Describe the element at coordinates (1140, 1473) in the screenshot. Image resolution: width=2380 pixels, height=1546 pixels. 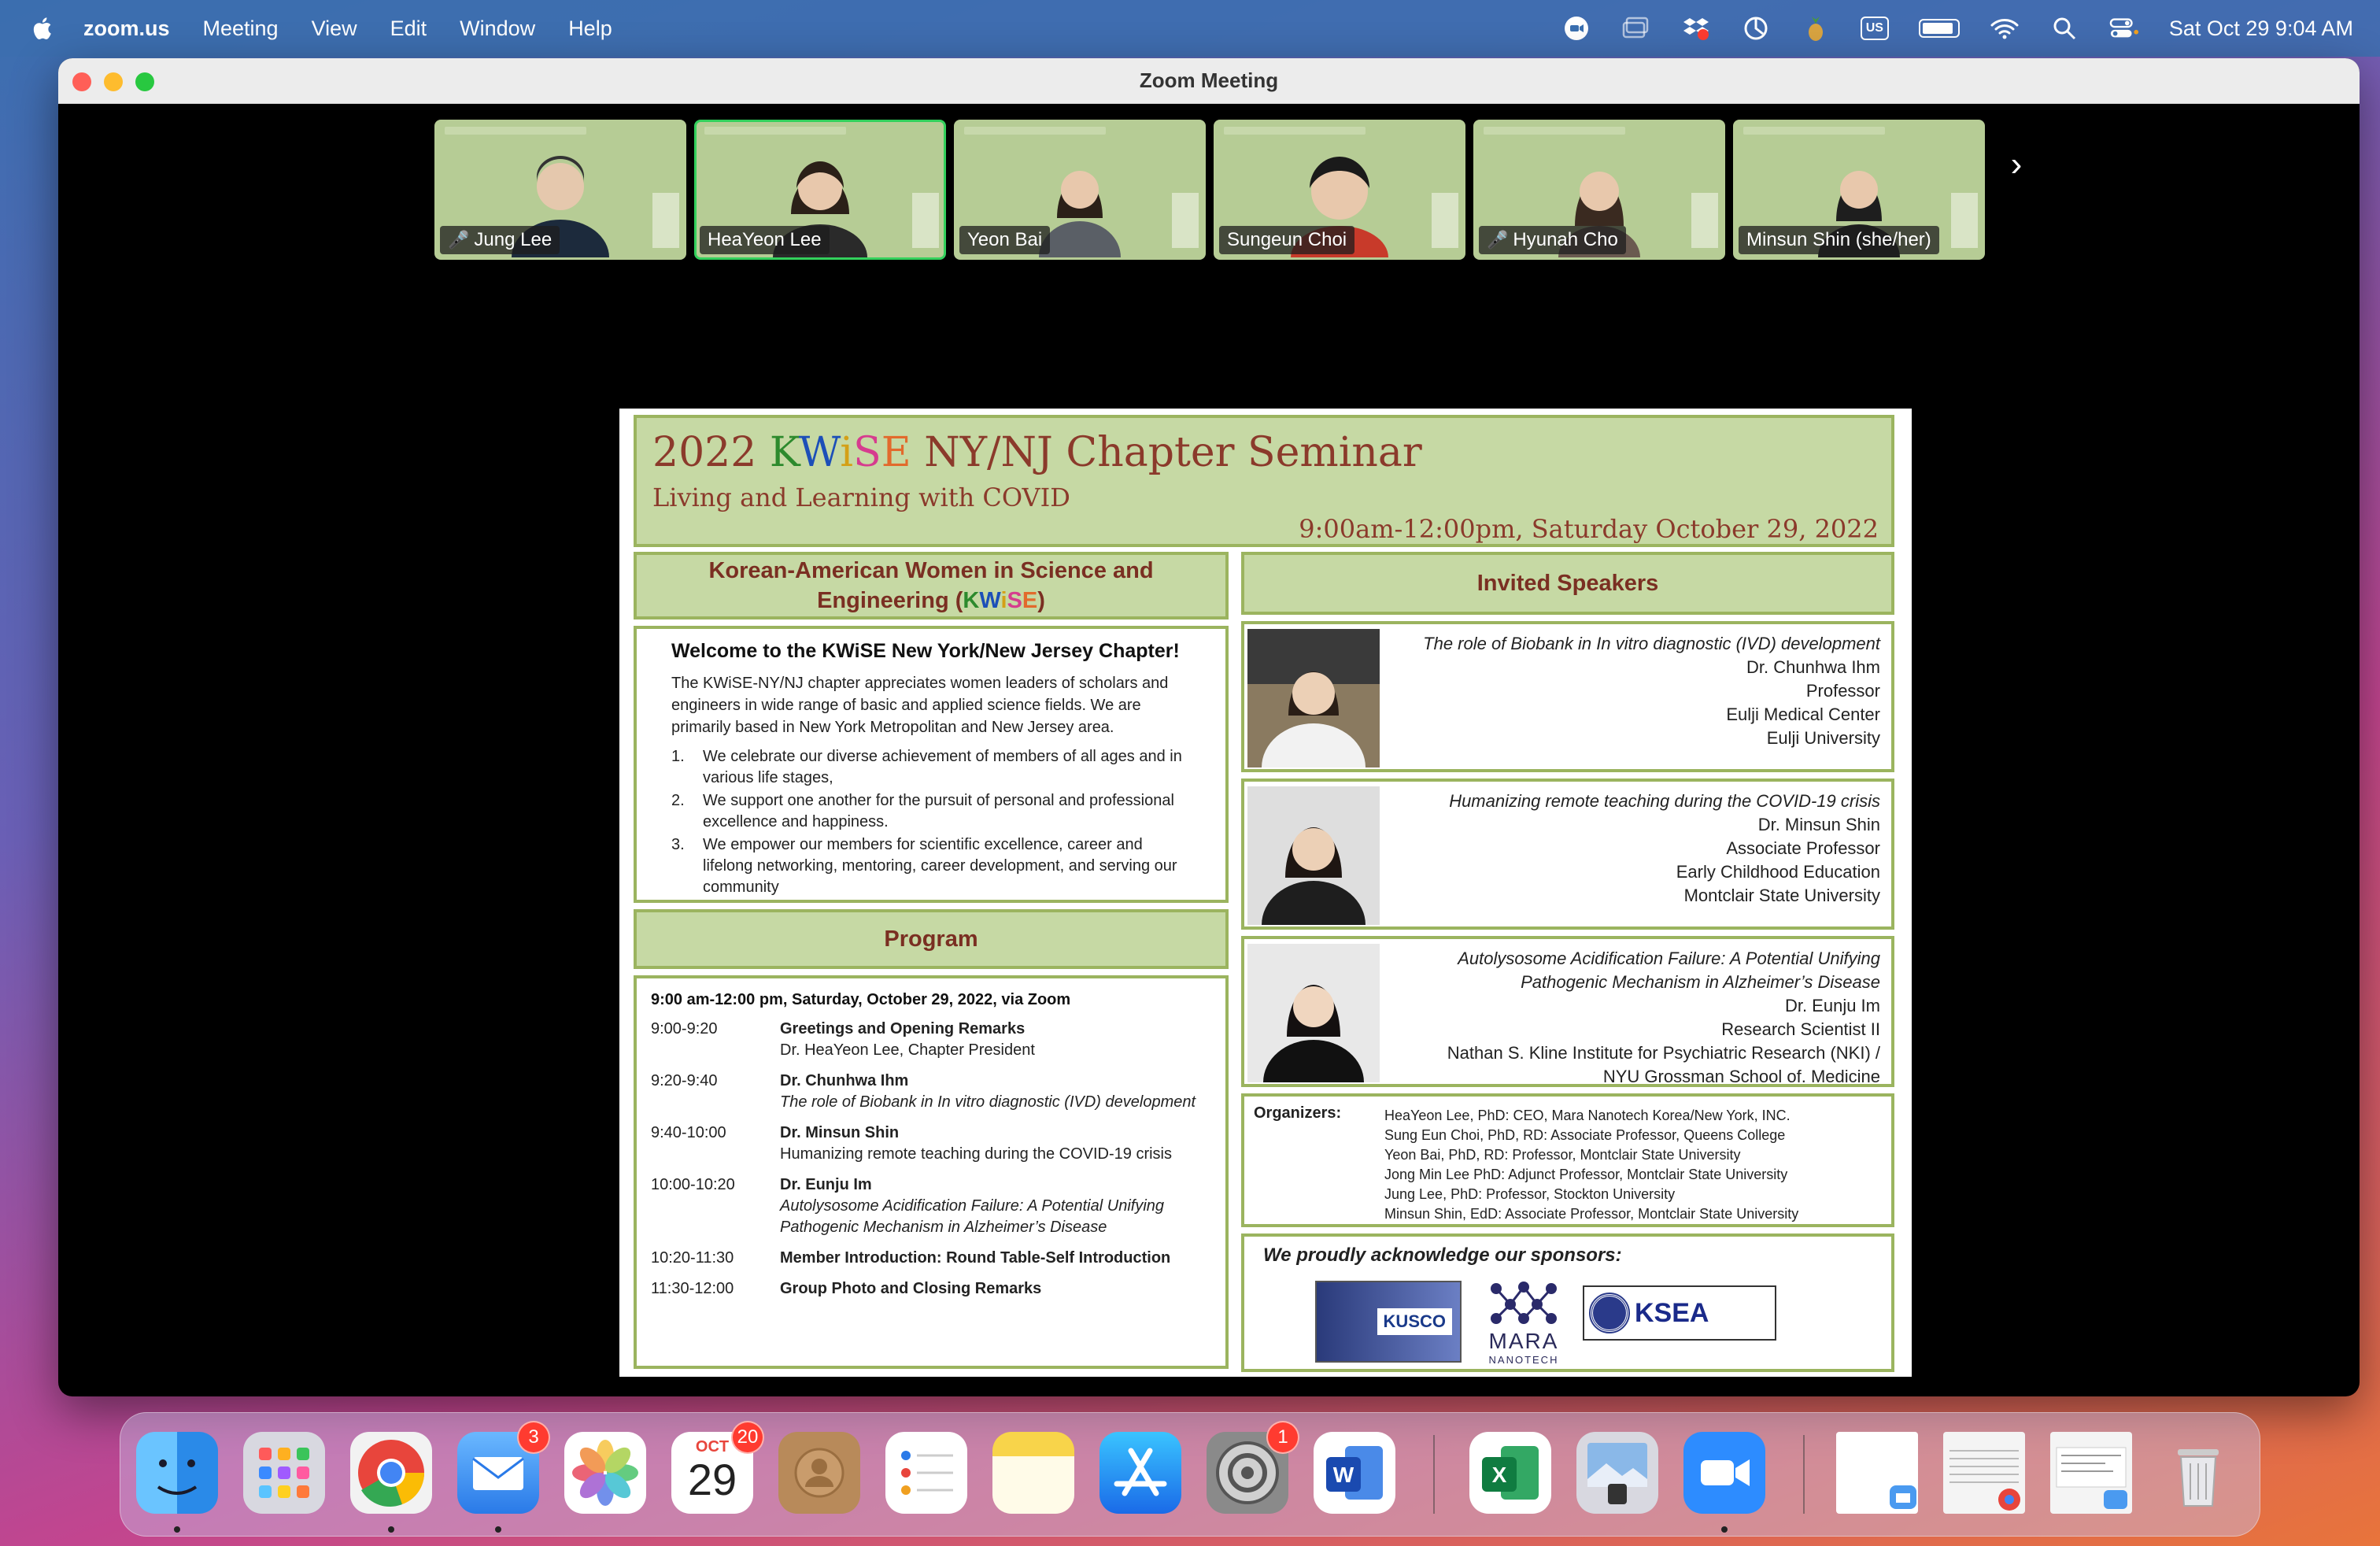
I see `app-store-icon` at that location.